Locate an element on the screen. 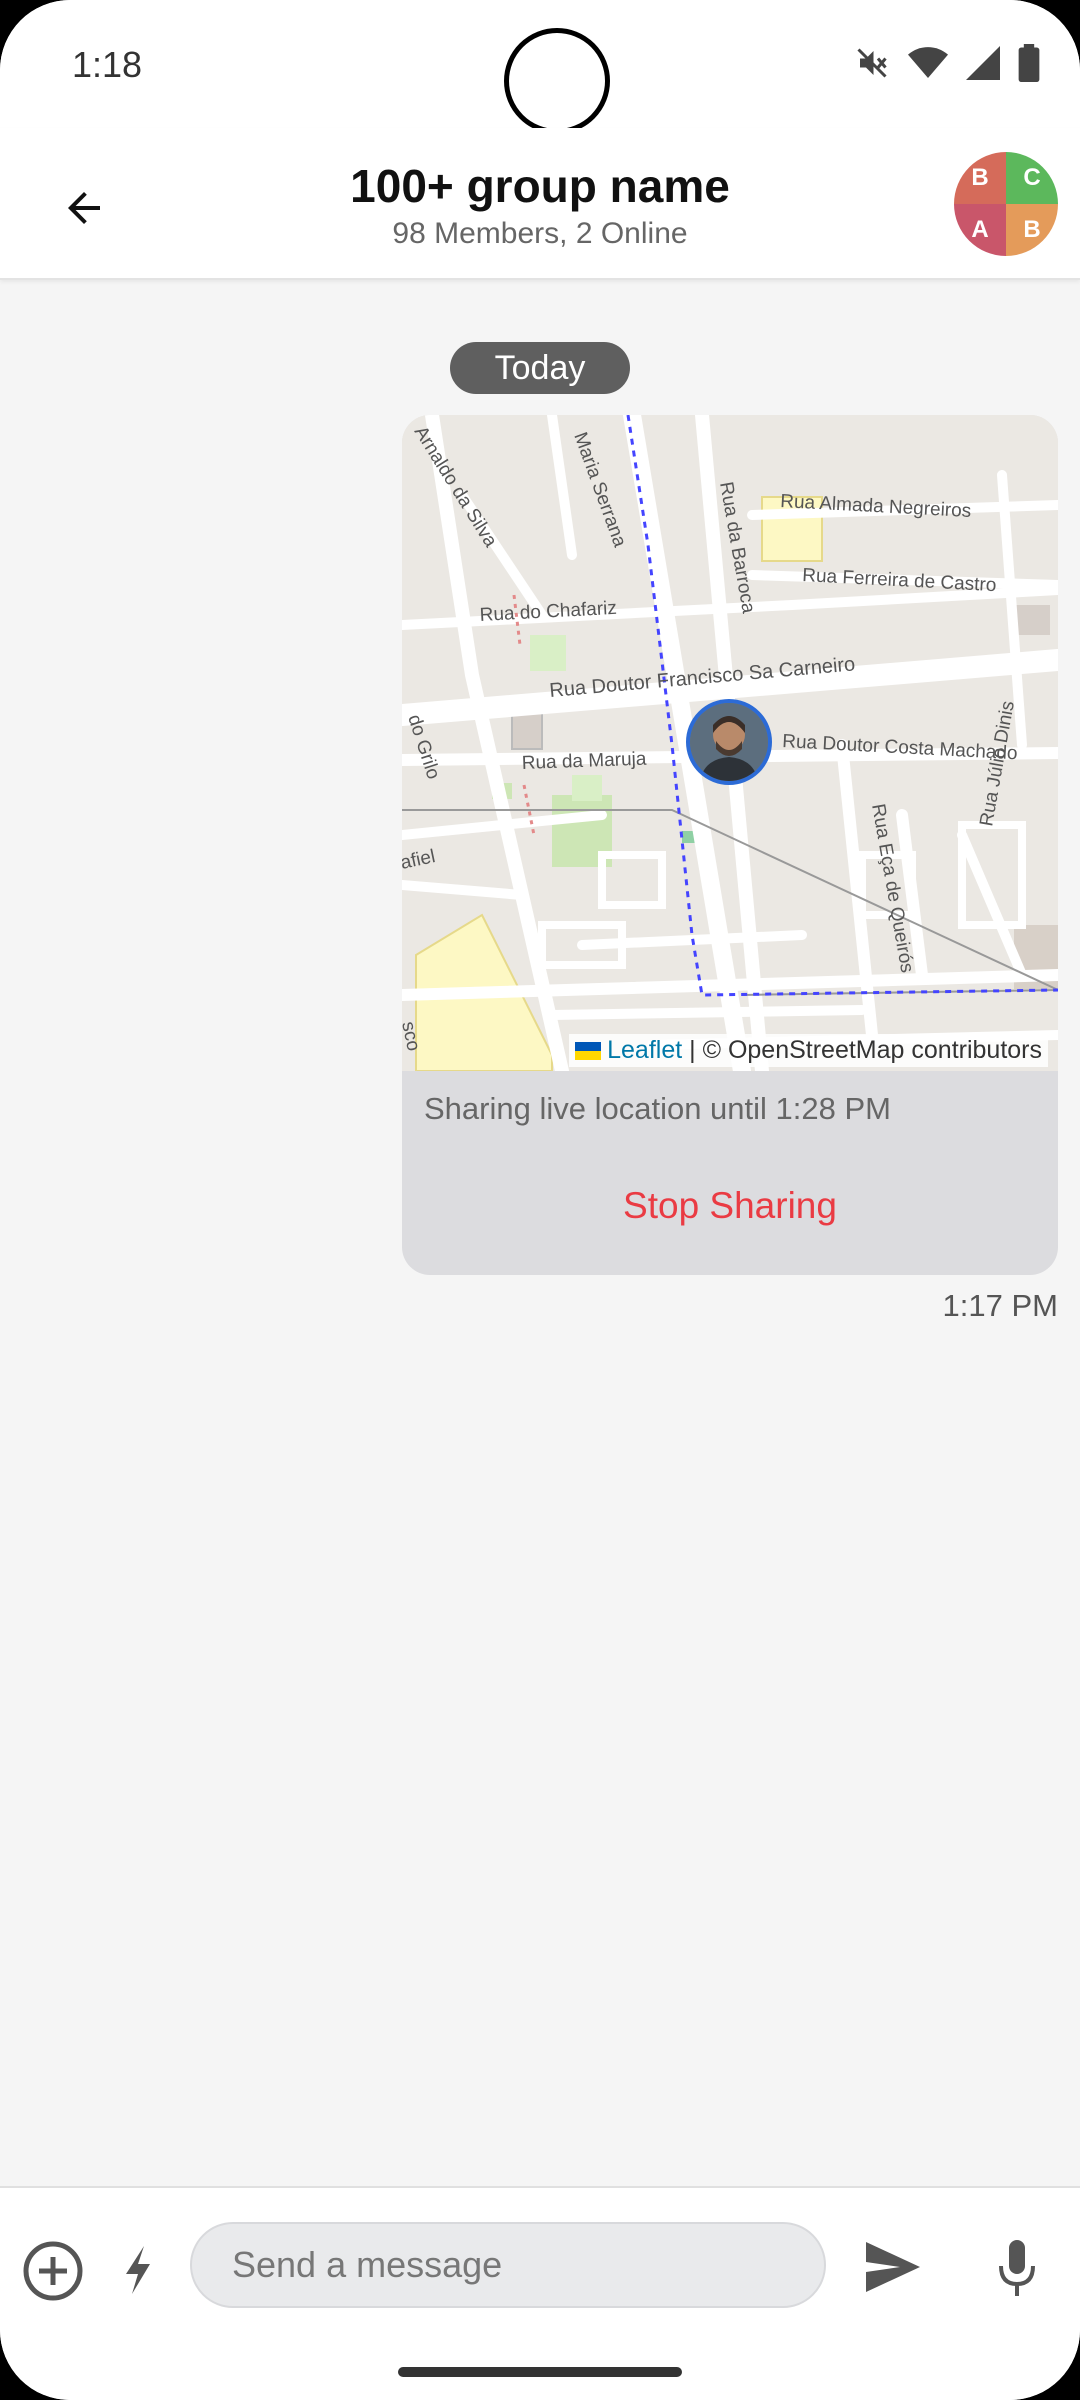 The width and height of the screenshot is (1080, 2400). send-icon is located at coordinates (893, 2267).